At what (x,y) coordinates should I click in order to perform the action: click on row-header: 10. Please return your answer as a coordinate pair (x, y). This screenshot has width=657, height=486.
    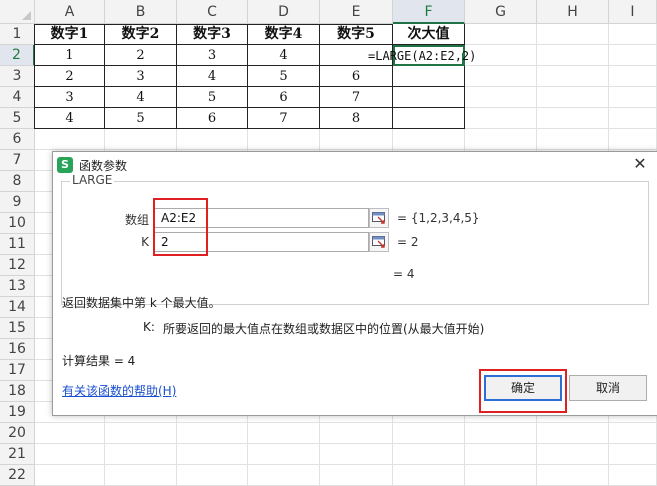
    Looking at the image, I should click on (17, 223).